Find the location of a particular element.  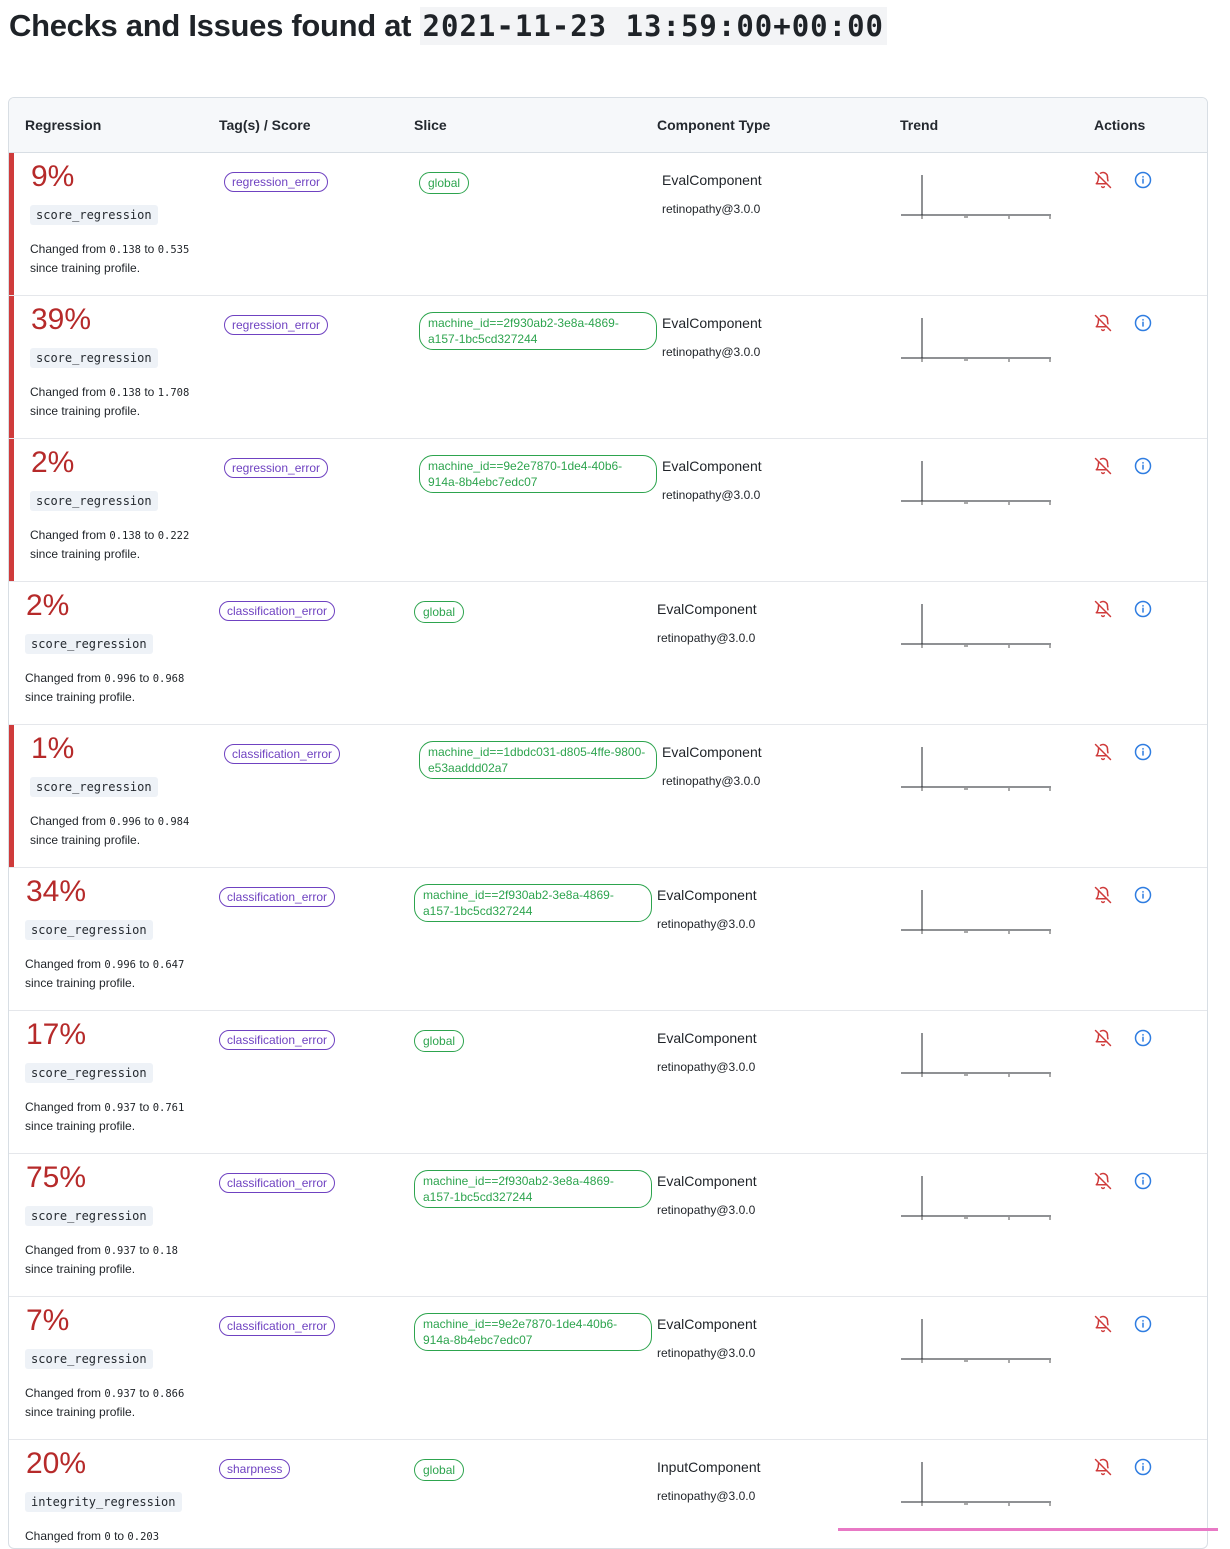

to-value: 0.984 is located at coordinates (173, 822).